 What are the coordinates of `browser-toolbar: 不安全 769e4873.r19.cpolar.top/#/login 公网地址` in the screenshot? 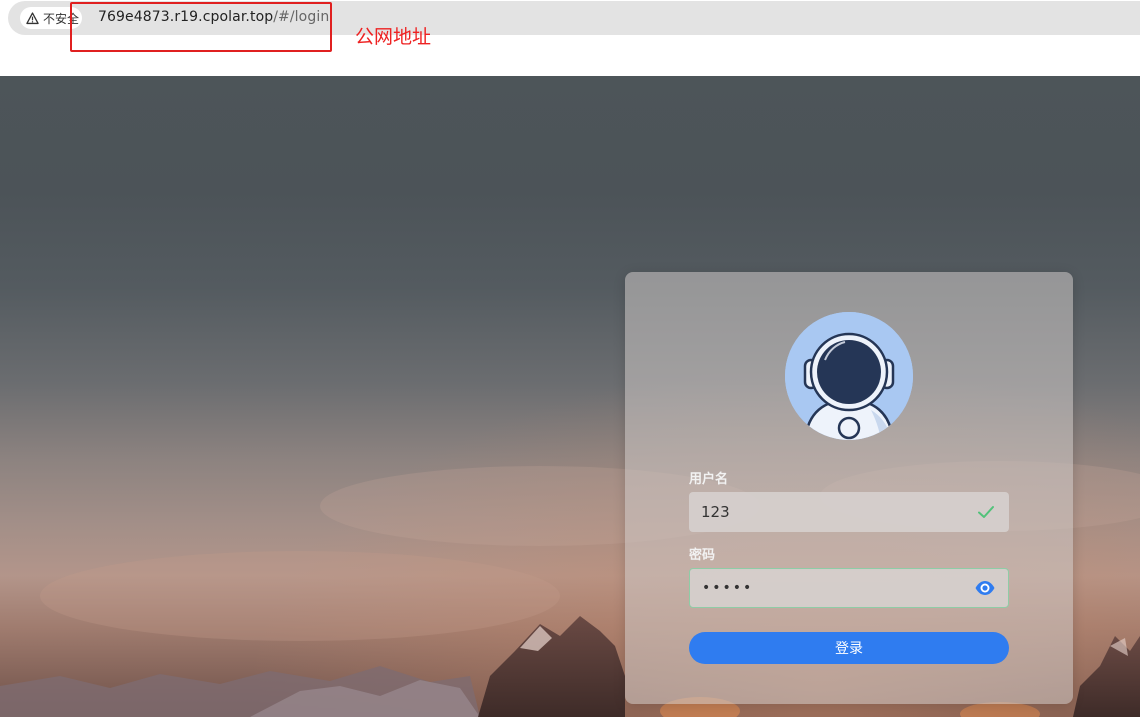 It's located at (570, 38).